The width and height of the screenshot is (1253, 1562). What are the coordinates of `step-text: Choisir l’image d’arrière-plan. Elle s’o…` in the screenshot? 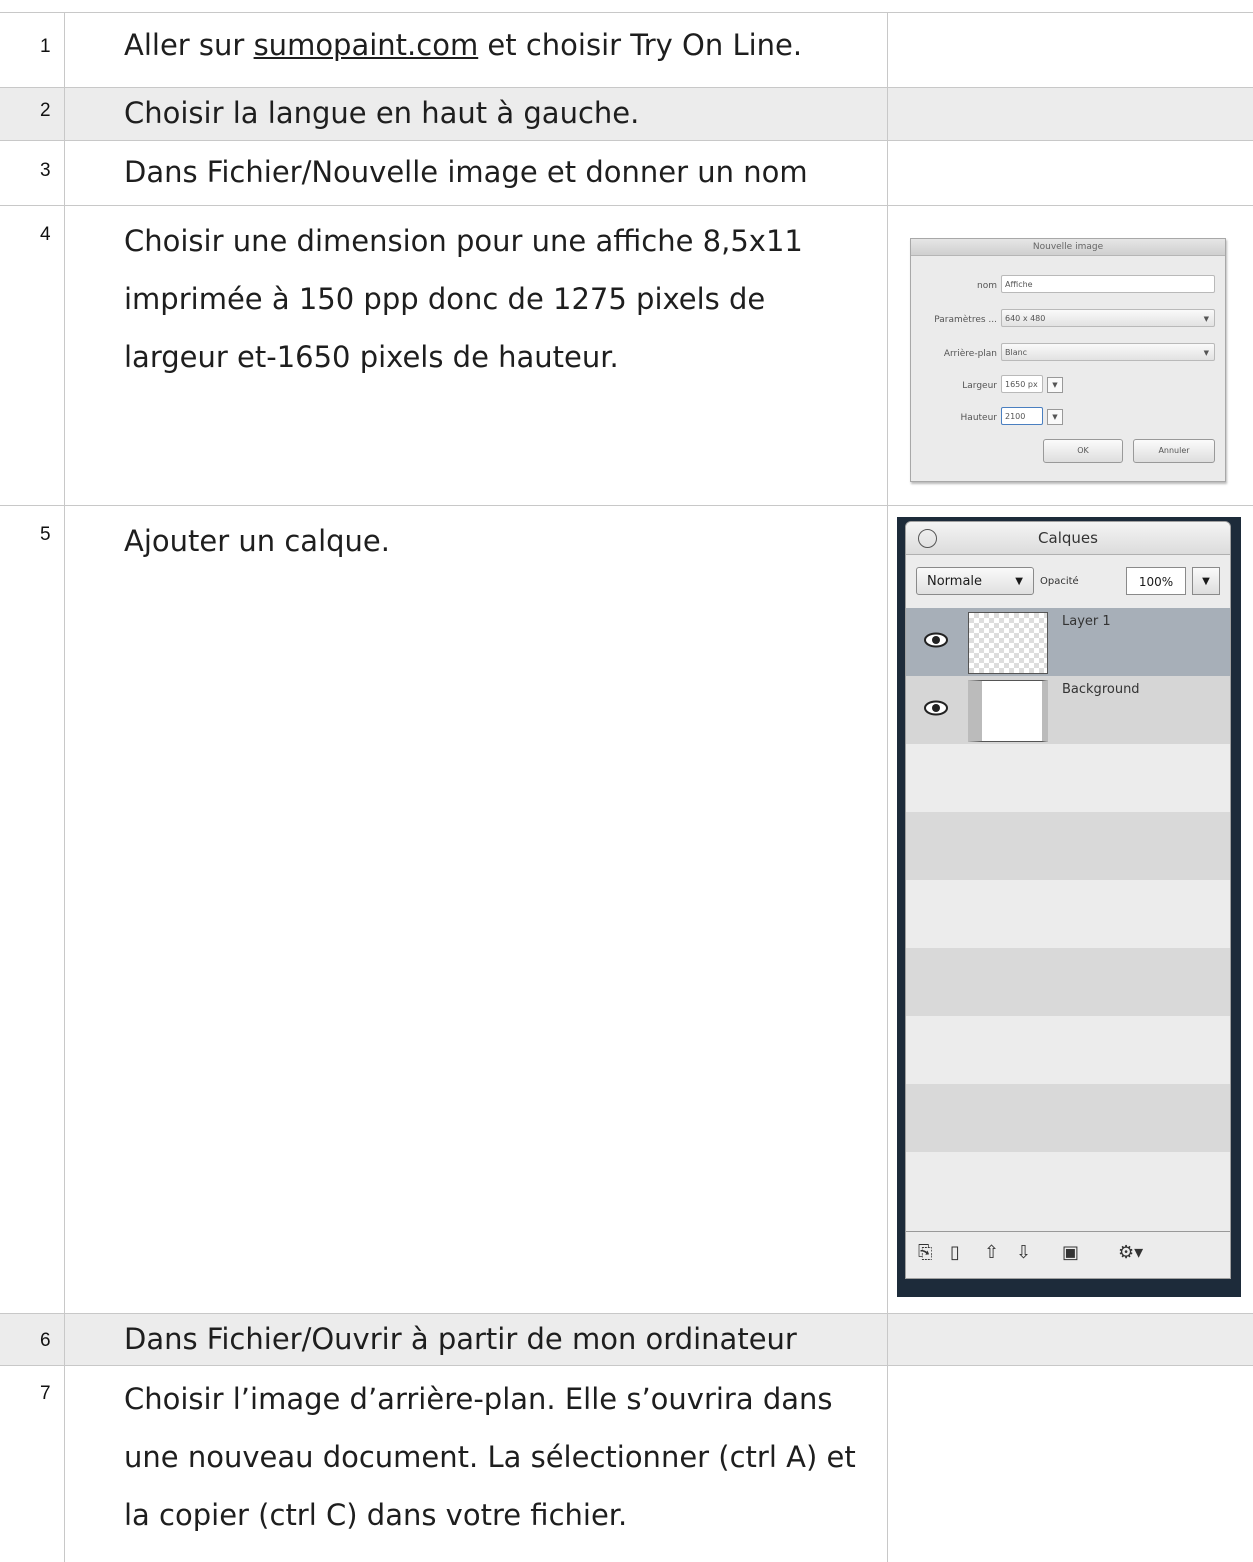 It's located at (494, 1457).